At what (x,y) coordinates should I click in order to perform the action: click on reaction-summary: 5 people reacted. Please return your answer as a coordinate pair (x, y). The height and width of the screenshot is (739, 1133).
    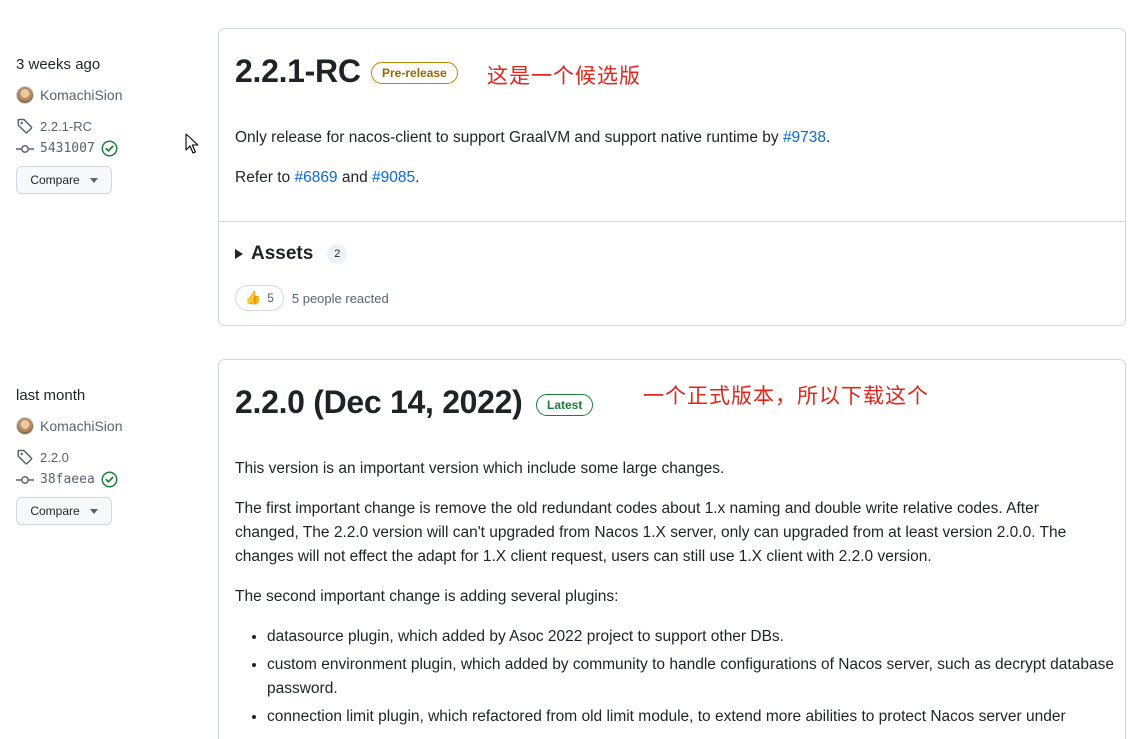
    Looking at the image, I should click on (340, 298).